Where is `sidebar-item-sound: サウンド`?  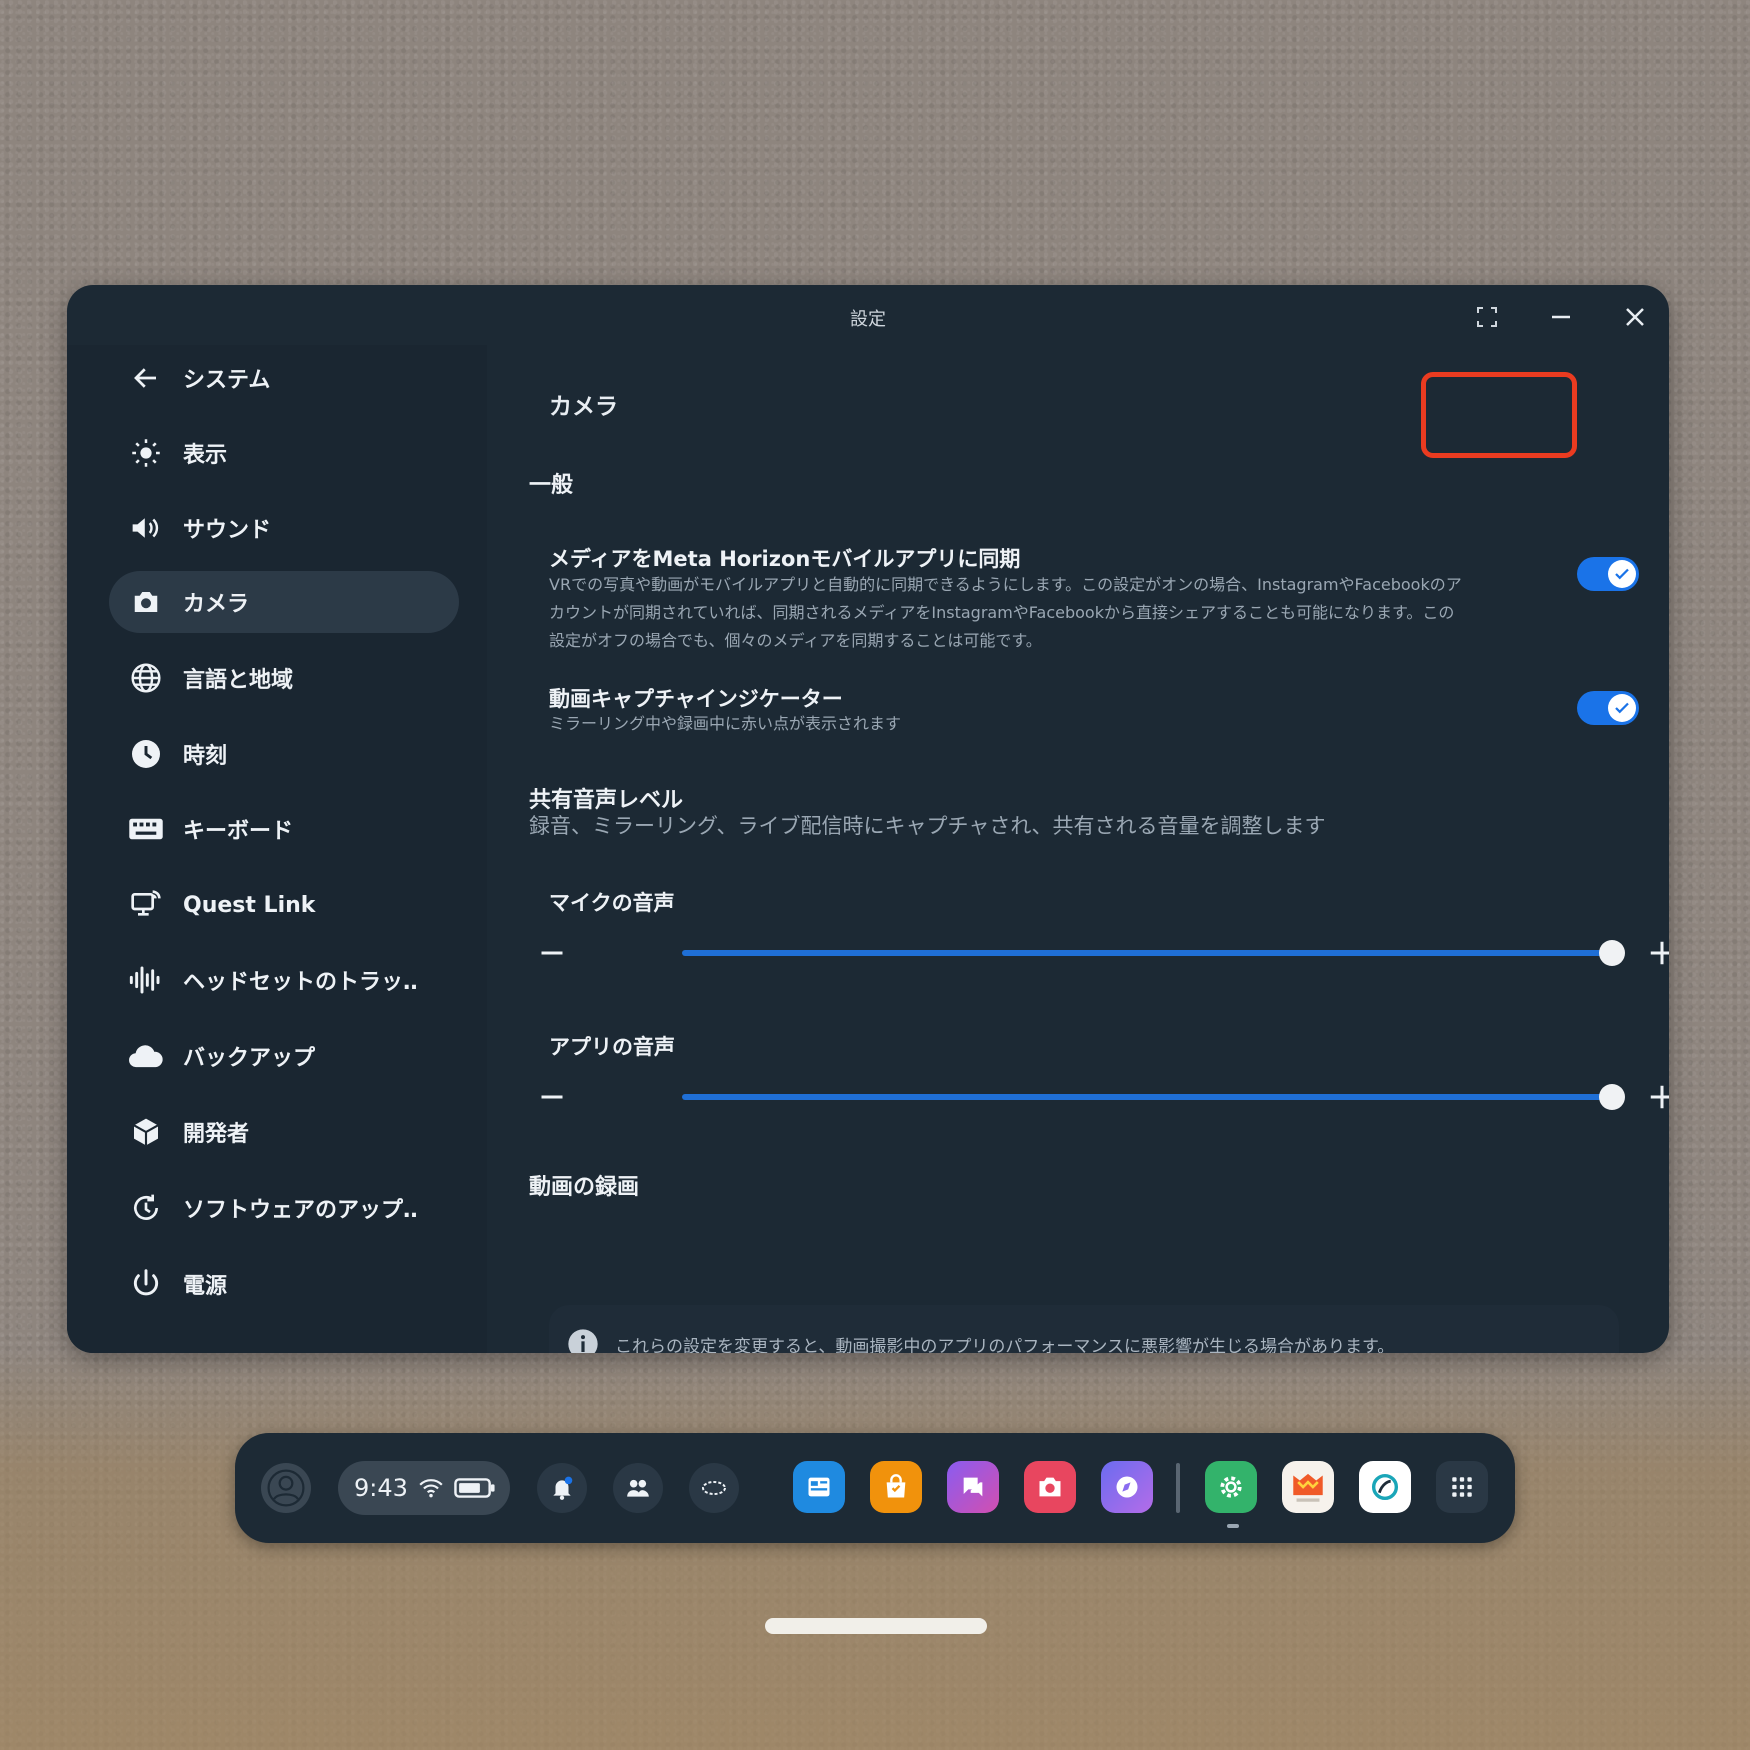 sidebar-item-sound: サウンド is located at coordinates (284, 528).